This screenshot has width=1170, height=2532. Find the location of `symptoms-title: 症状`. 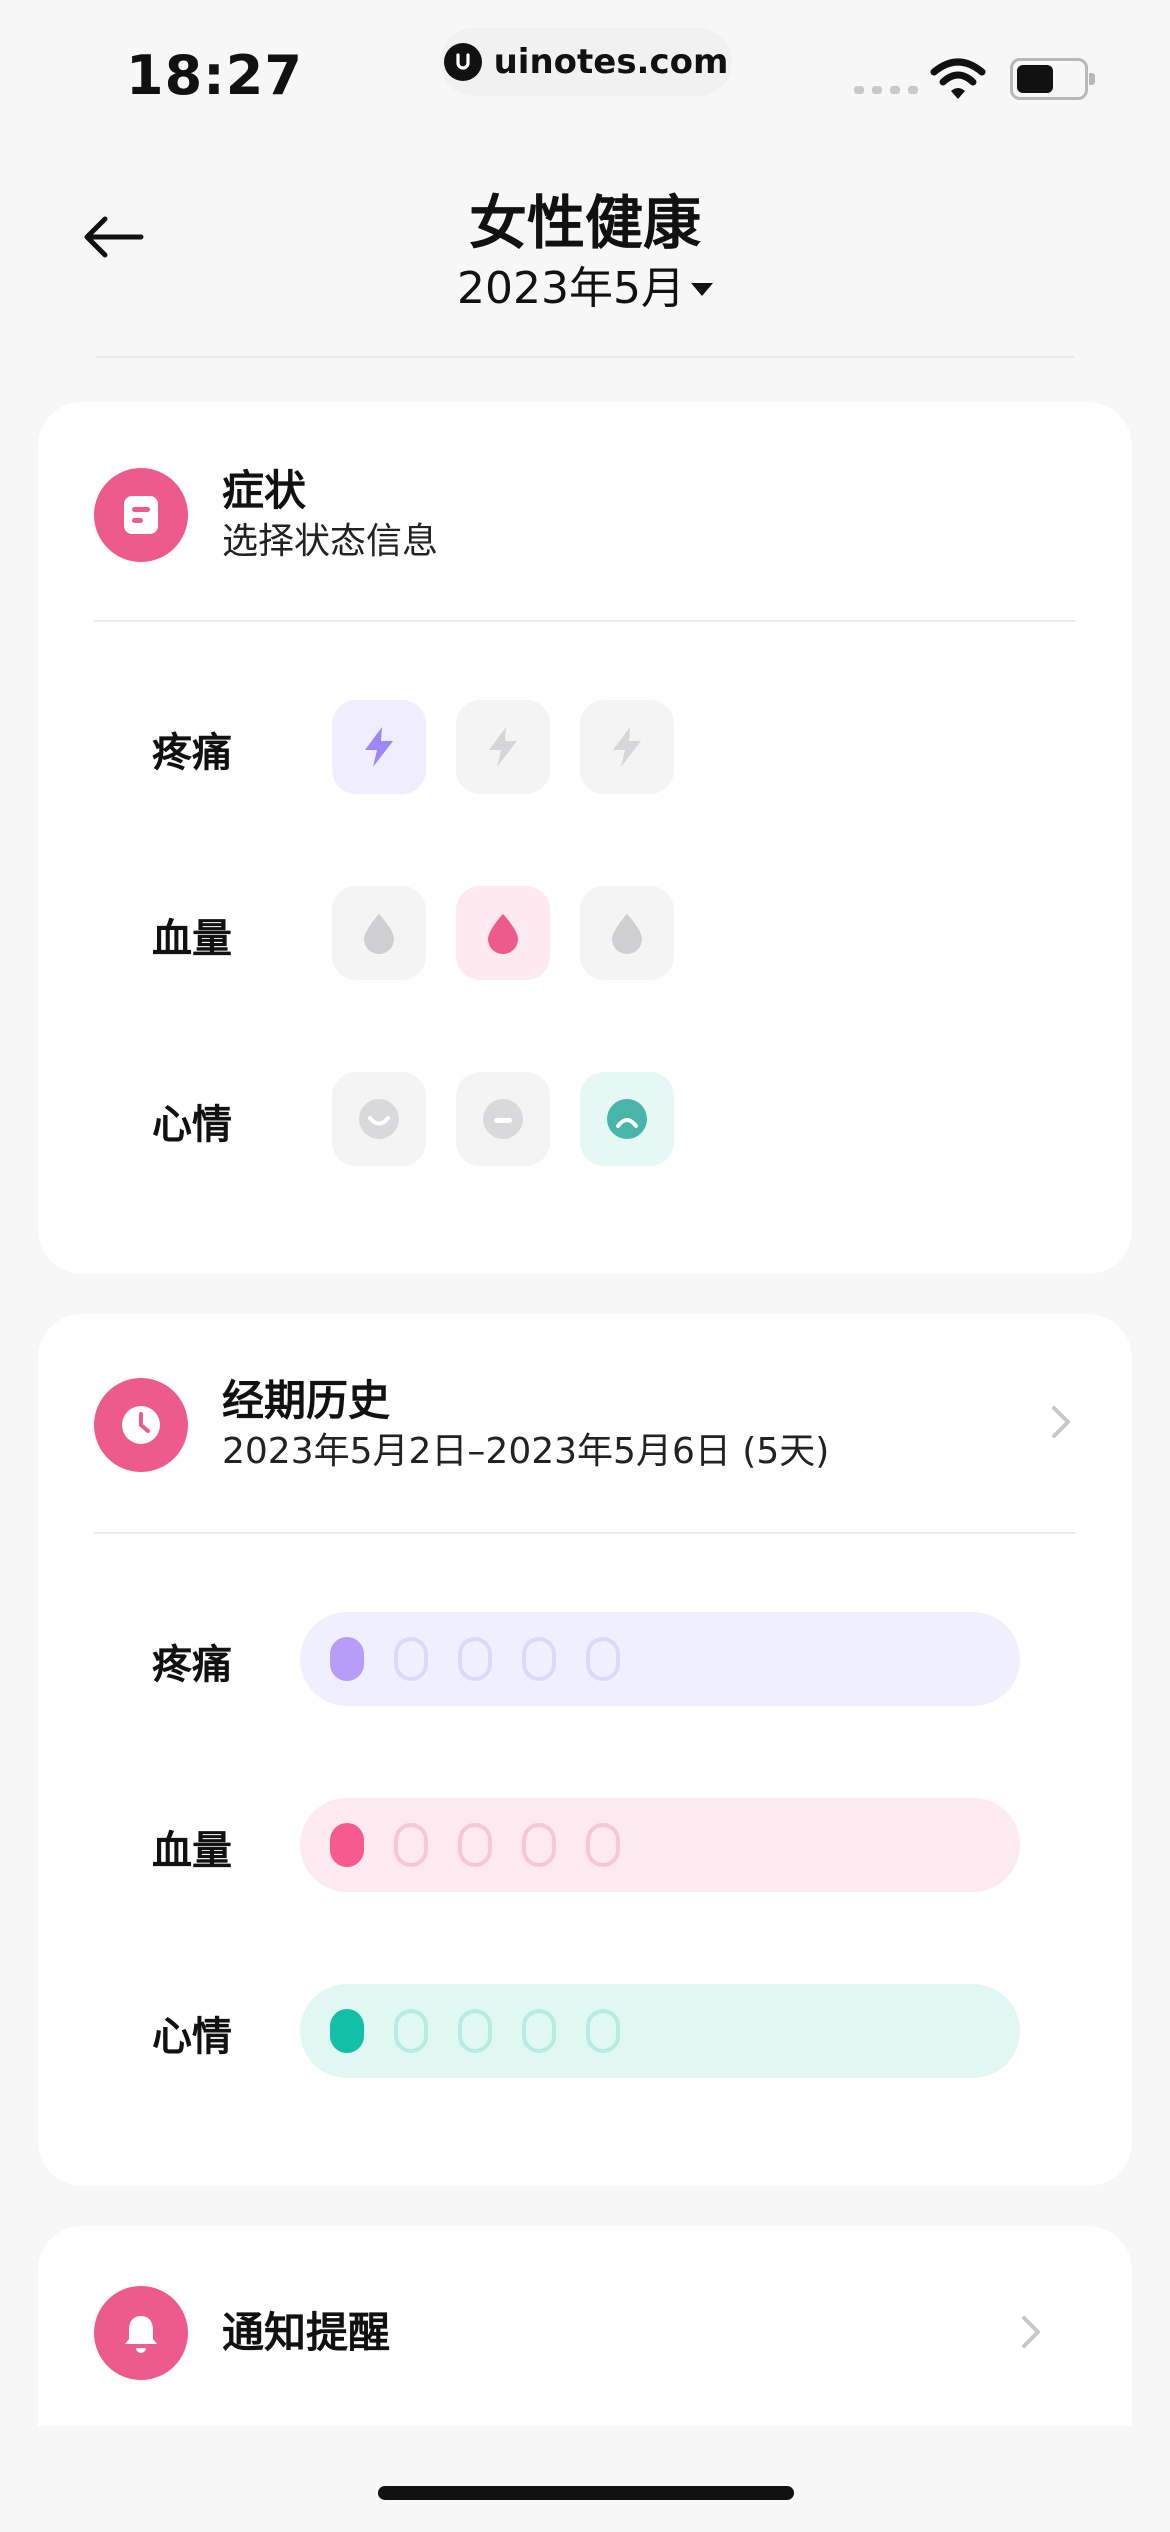

symptoms-title: 症状 is located at coordinates (264, 490).